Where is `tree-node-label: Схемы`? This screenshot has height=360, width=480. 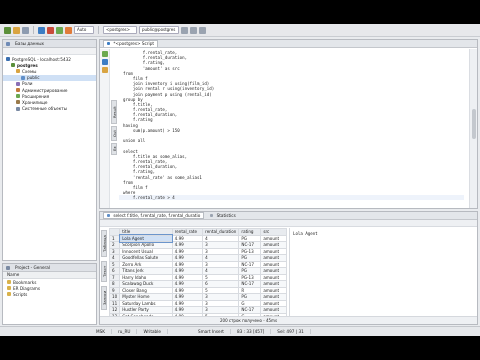
tree-node-label: Схемы is located at coordinates (29, 71).